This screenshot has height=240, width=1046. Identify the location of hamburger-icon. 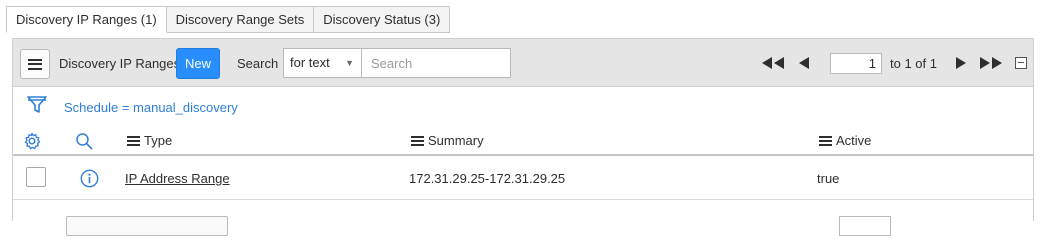
(35, 64).